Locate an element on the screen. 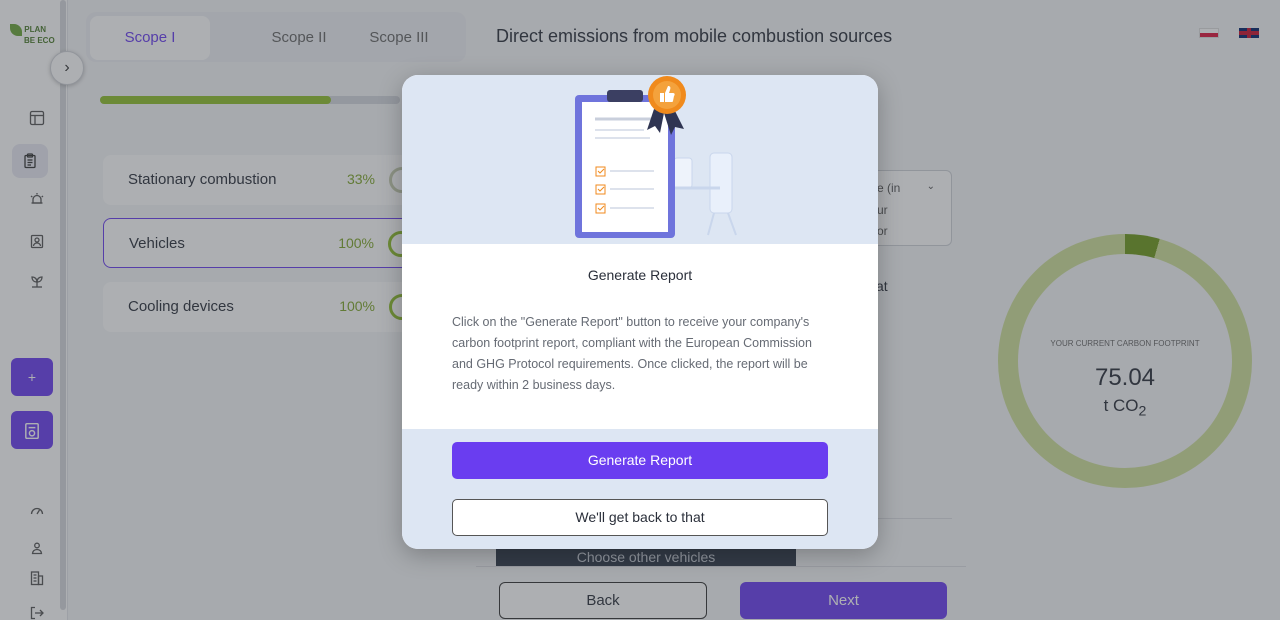  clipboard-award-illustration is located at coordinates (656, 157).